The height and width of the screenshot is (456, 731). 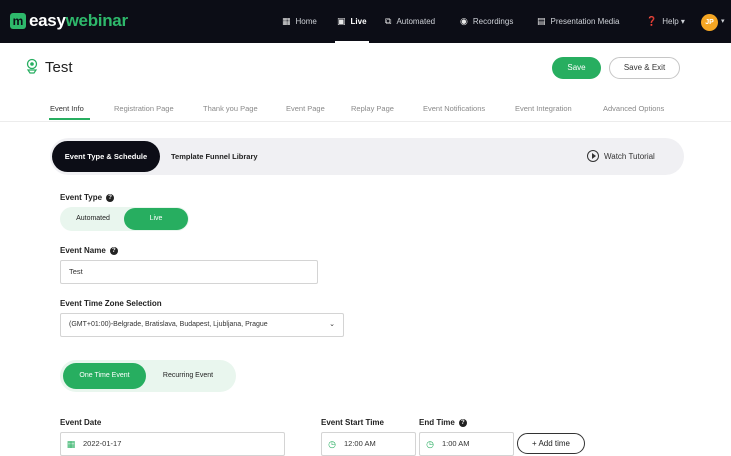 What do you see at coordinates (59, 67) in the screenshot?
I see `page-title: Test` at bounding box center [59, 67].